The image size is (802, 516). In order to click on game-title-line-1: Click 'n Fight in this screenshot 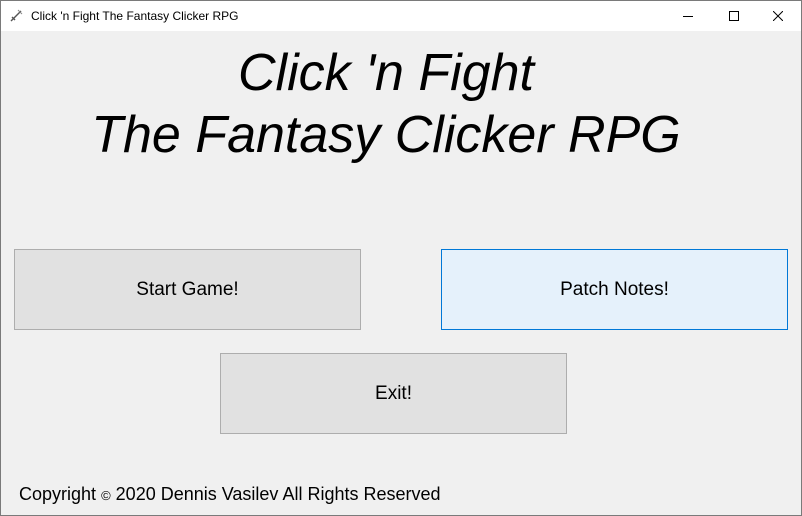, I will do `click(385, 73)`.